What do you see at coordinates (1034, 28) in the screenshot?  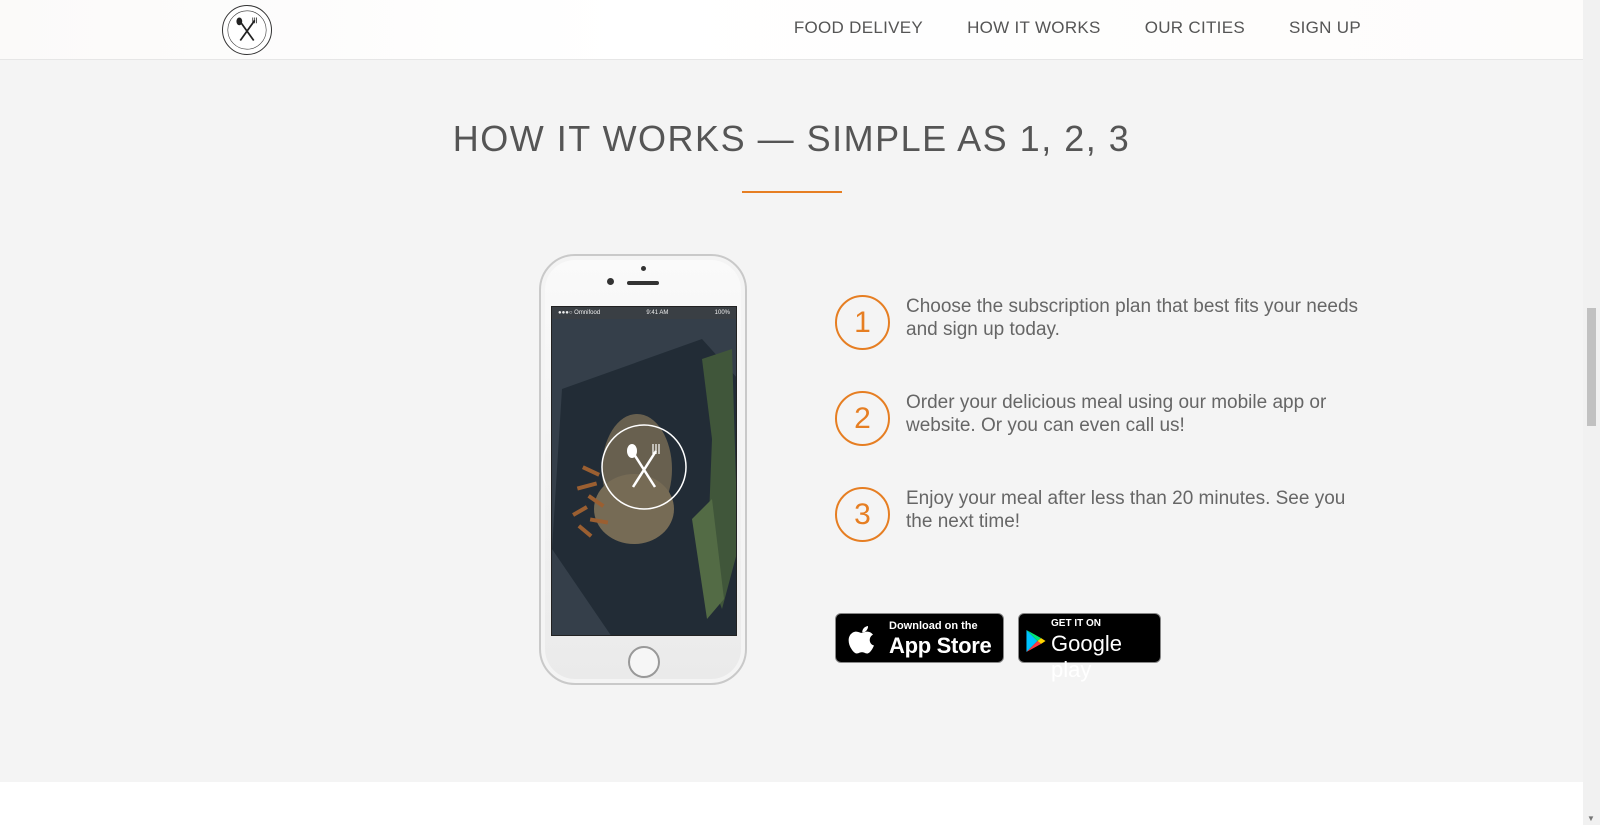 I see `nav-link-how-it-works: HOW IT WORKS` at bounding box center [1034, 28].